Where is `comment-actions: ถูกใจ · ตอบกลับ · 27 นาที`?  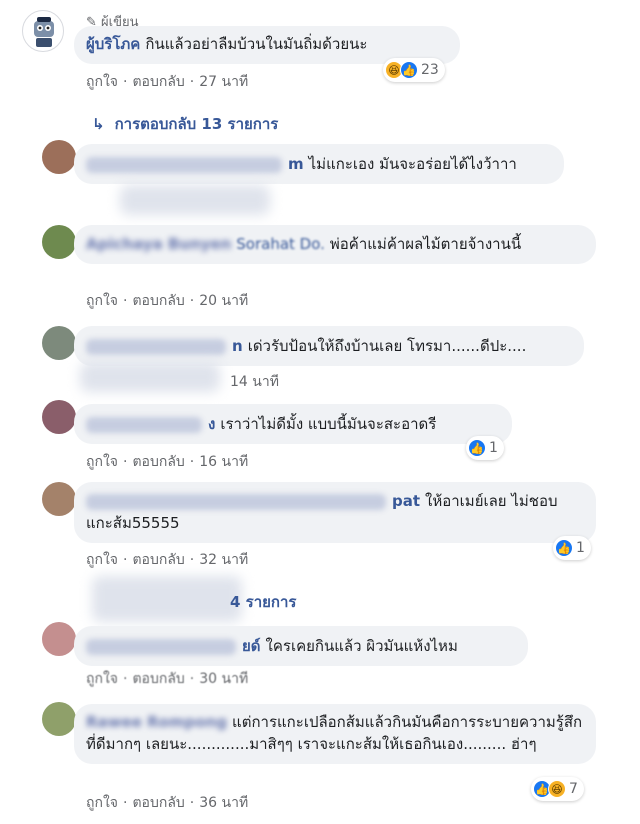 comment-actions: ถูกใจ · ตอบกลับ · 27 นาที is located at coordinates (167, 82).